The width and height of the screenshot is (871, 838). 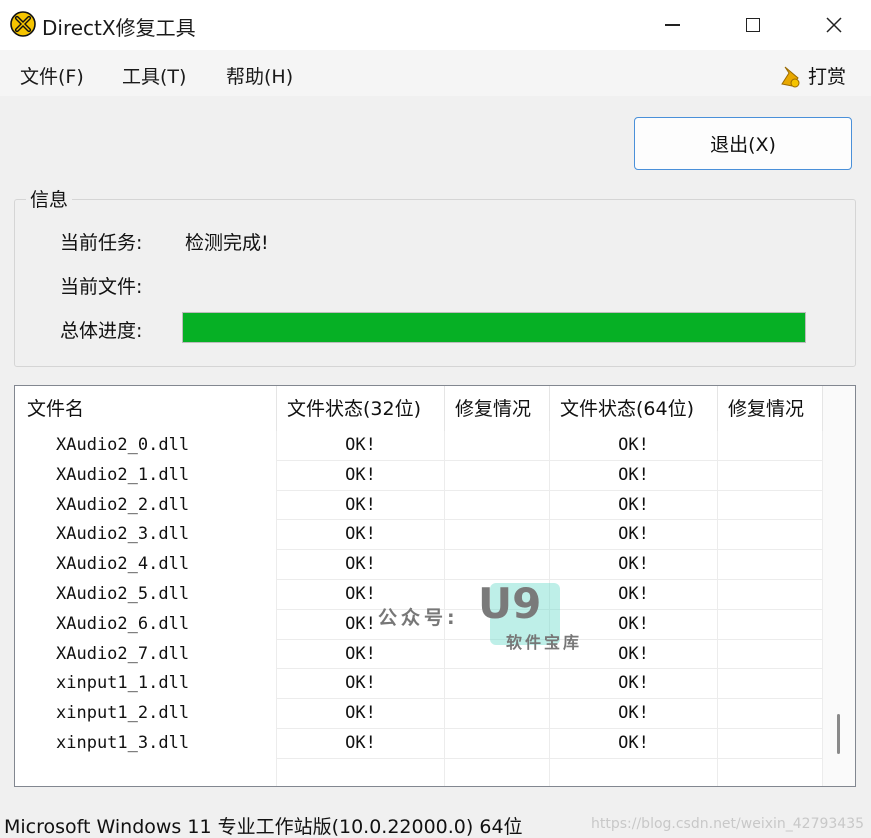 I want to click on menu-bar: 文件(F) 工具(T) 帮助(H) 打赏, so click(x=435, y=73).